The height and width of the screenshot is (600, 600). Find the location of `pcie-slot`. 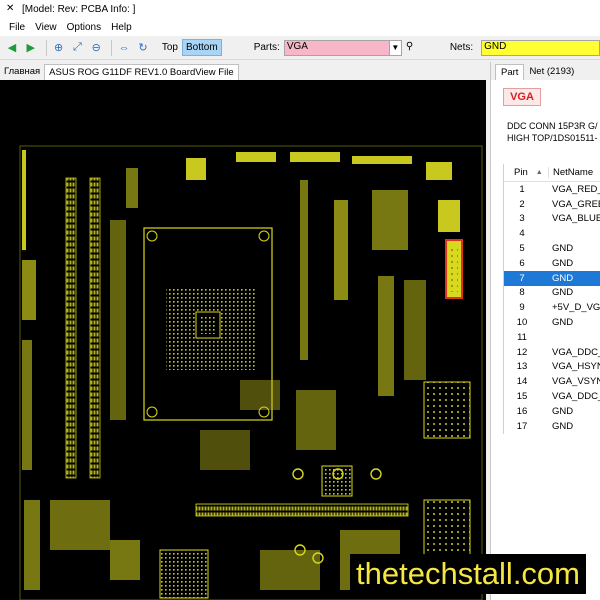

pcie-slot is located at coordinates (302, 510).